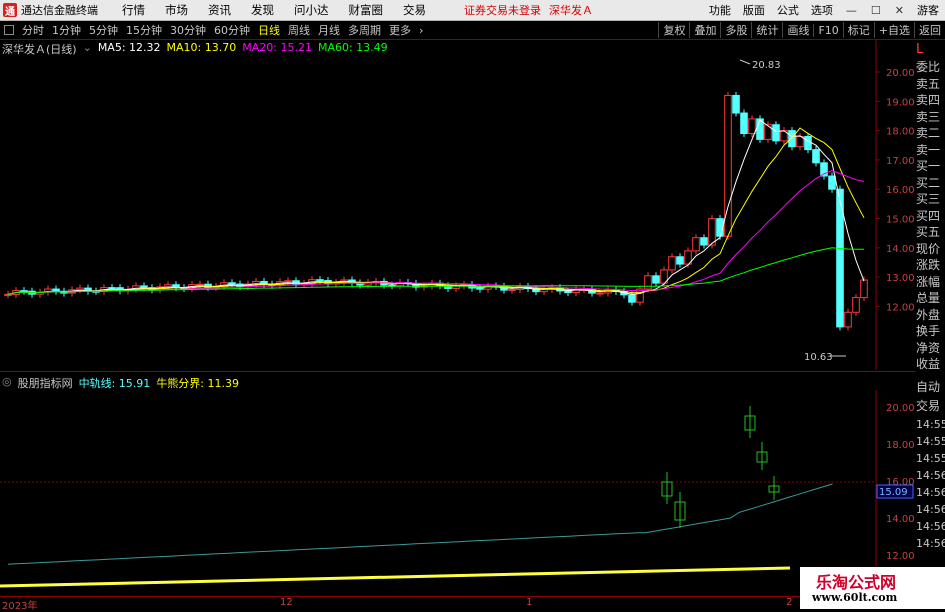 Image resolution: width=945 pixels, height=612 pixels. Describe the element at coordinates (286, 602) in the screenshot. I see `date-label-12: 12` at that location.